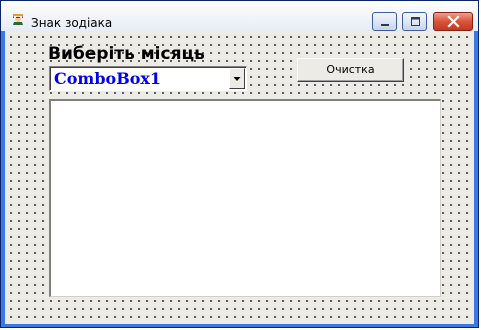  What do you see at coordinates (126, 54) in the screenshot?
I see `month-label: Виберіть місяць` at bounding box center [126, 54].